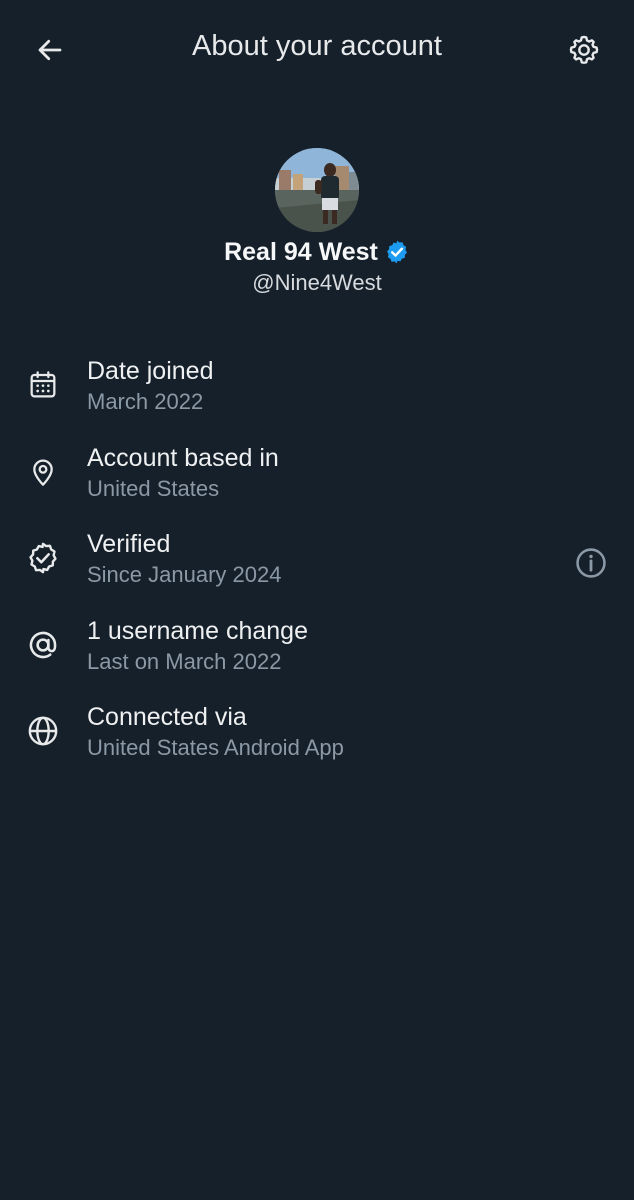 The width and height of the screenshot is (634, 1200). I want to click on info-label: Account based in, so click(183, 457).